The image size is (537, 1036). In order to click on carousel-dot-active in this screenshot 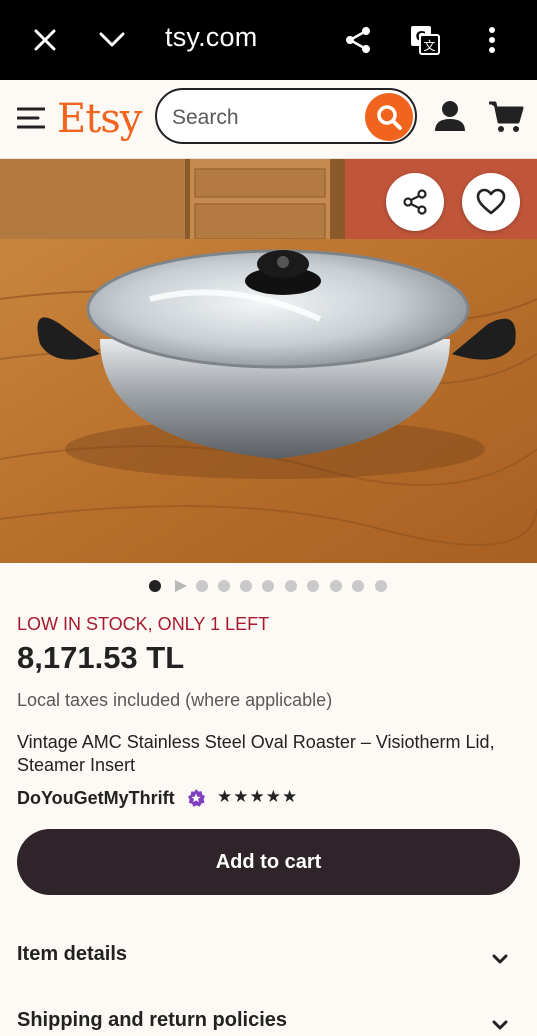, I will do `click(155, 586)`.